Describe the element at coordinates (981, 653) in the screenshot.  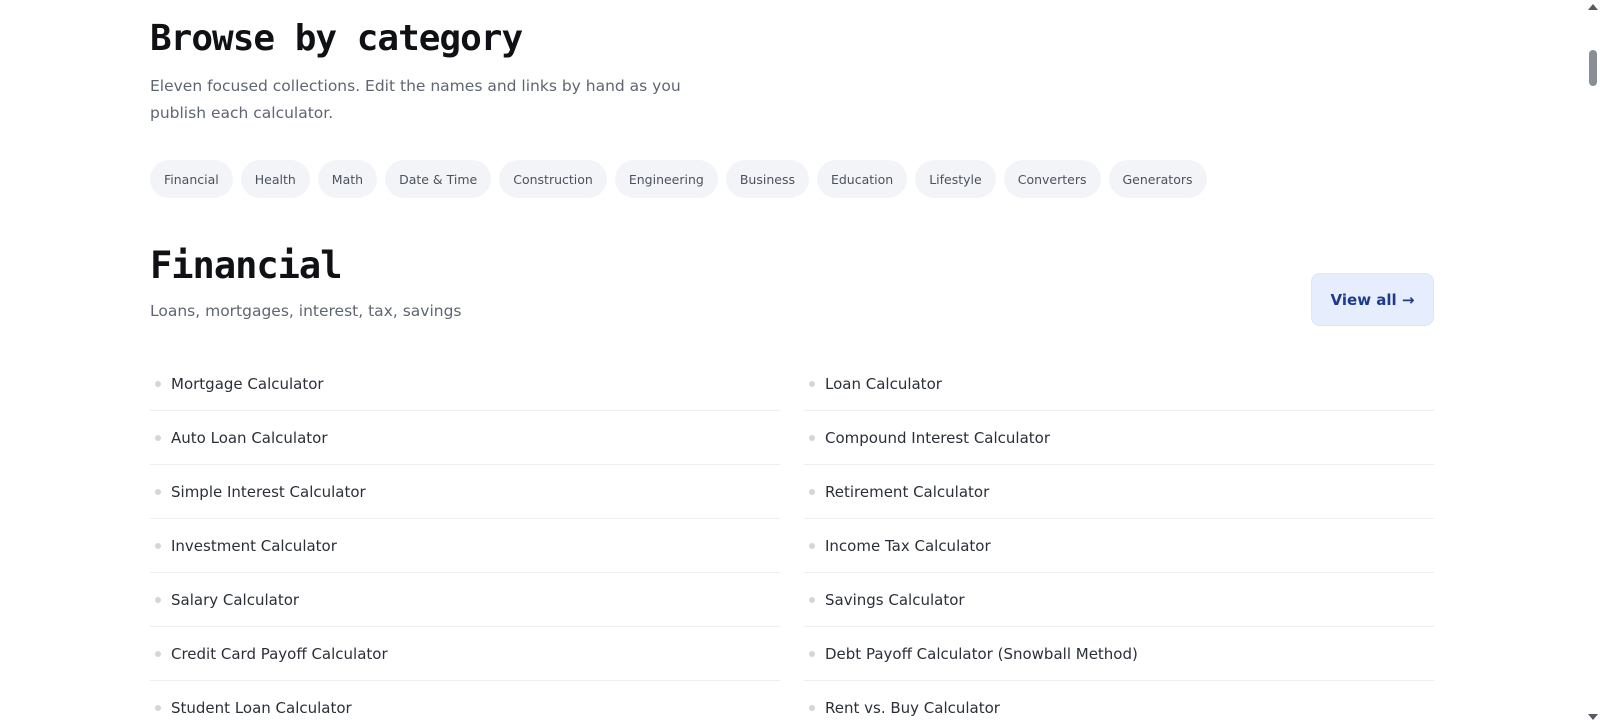
I see `calculator-label: Debt Payoff Calculator (Snowball Method)` at that location.